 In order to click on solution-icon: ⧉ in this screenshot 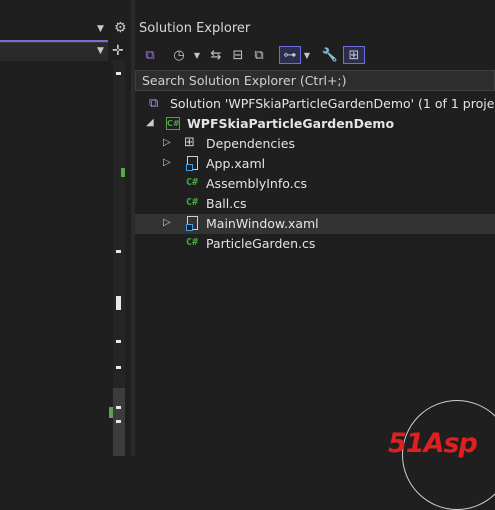, I will do `click(154, 103)`.